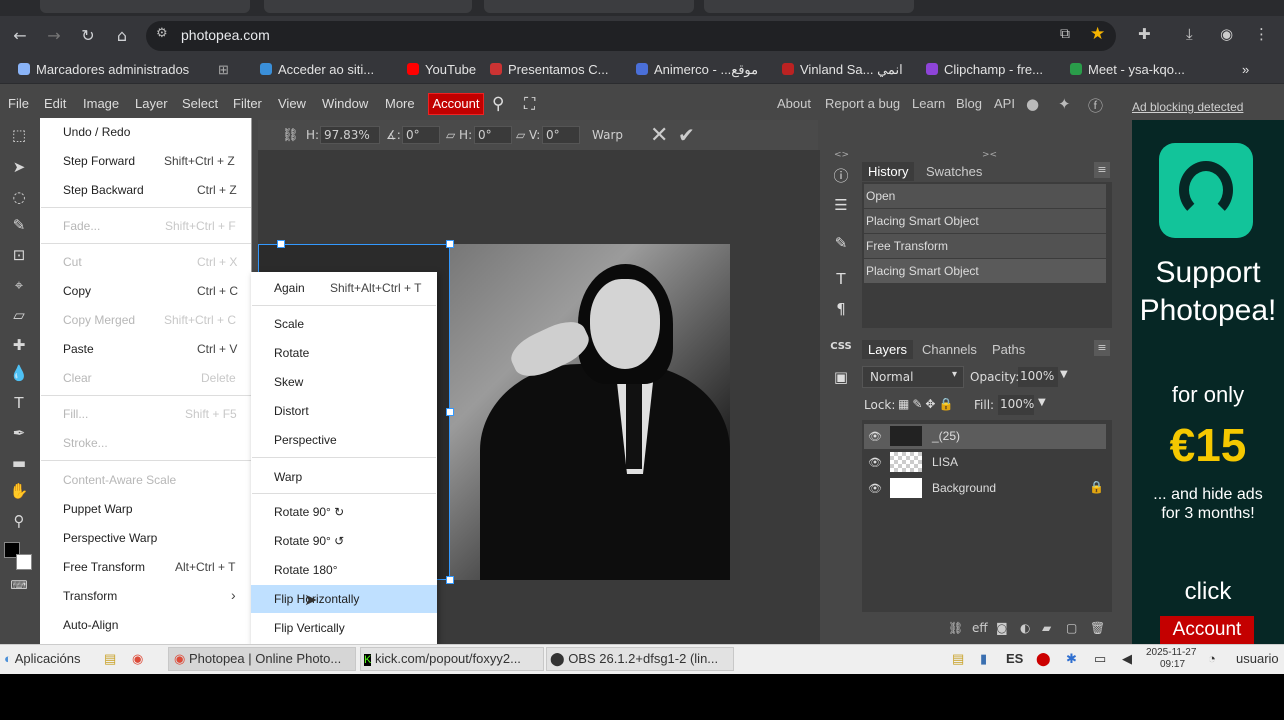 This screenshot has width=1284, height=720. What do you see at coordinates (77, 291) in the screenshot?
I see `menu-copy: Copy` at bounding box center [77, 291].